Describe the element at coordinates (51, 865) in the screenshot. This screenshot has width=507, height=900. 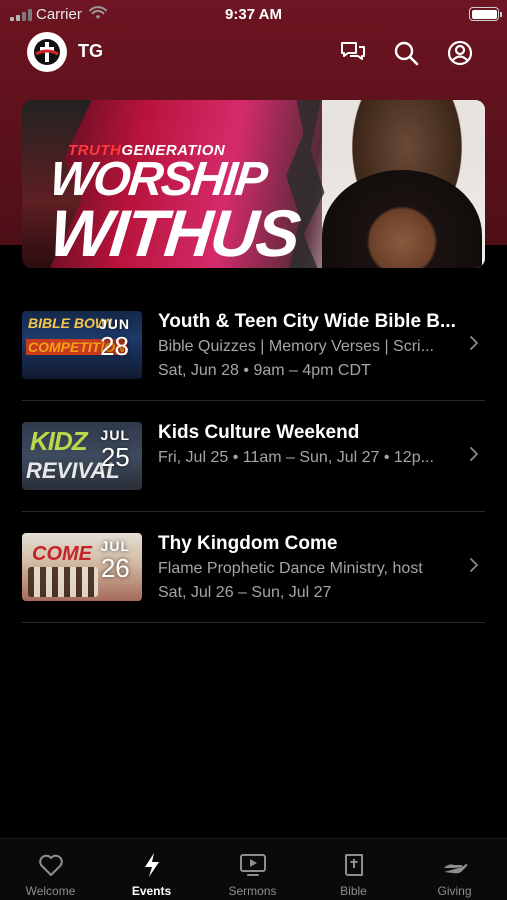
I see `heart-icon` at that location.